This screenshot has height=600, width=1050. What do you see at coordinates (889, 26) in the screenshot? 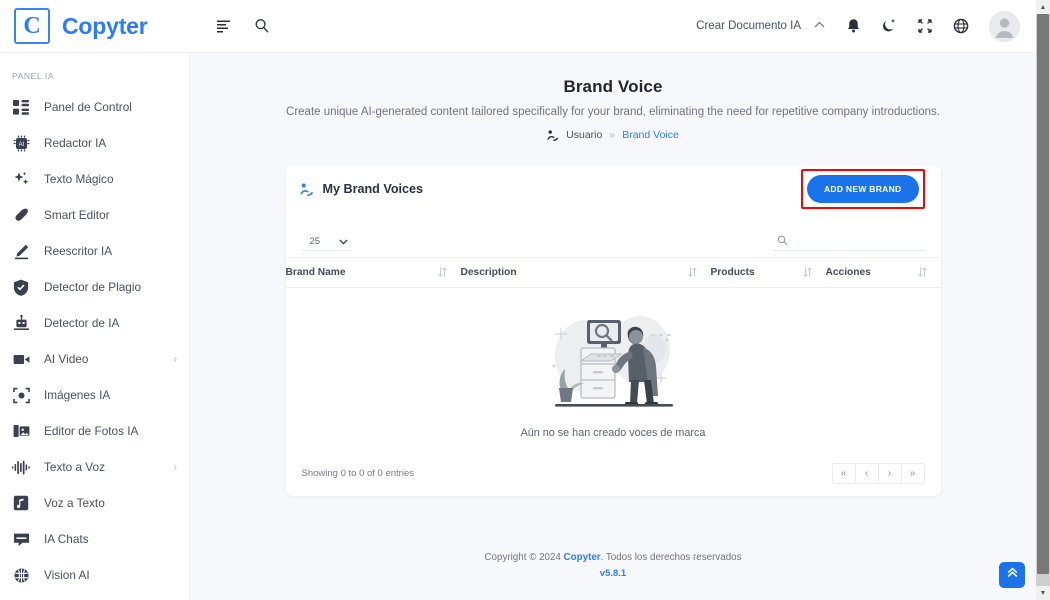
I see `moon-icon` at bounding box center [889, 26].